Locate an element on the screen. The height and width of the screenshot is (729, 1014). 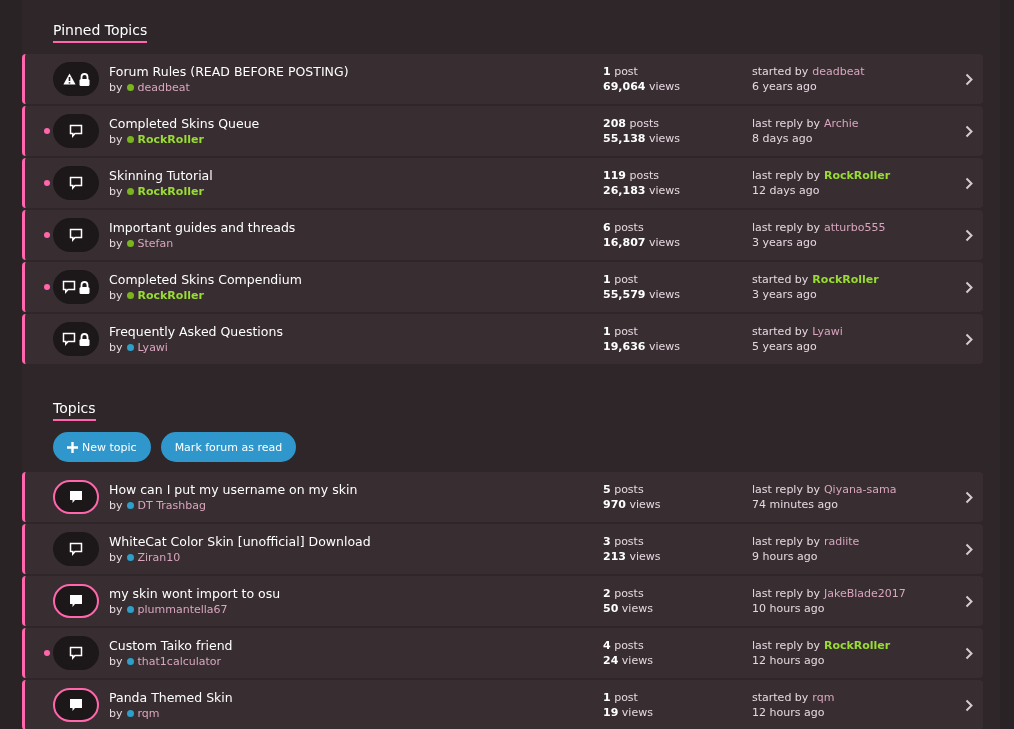
author-link: DT Trashbag is located at coordinates (171, 505).